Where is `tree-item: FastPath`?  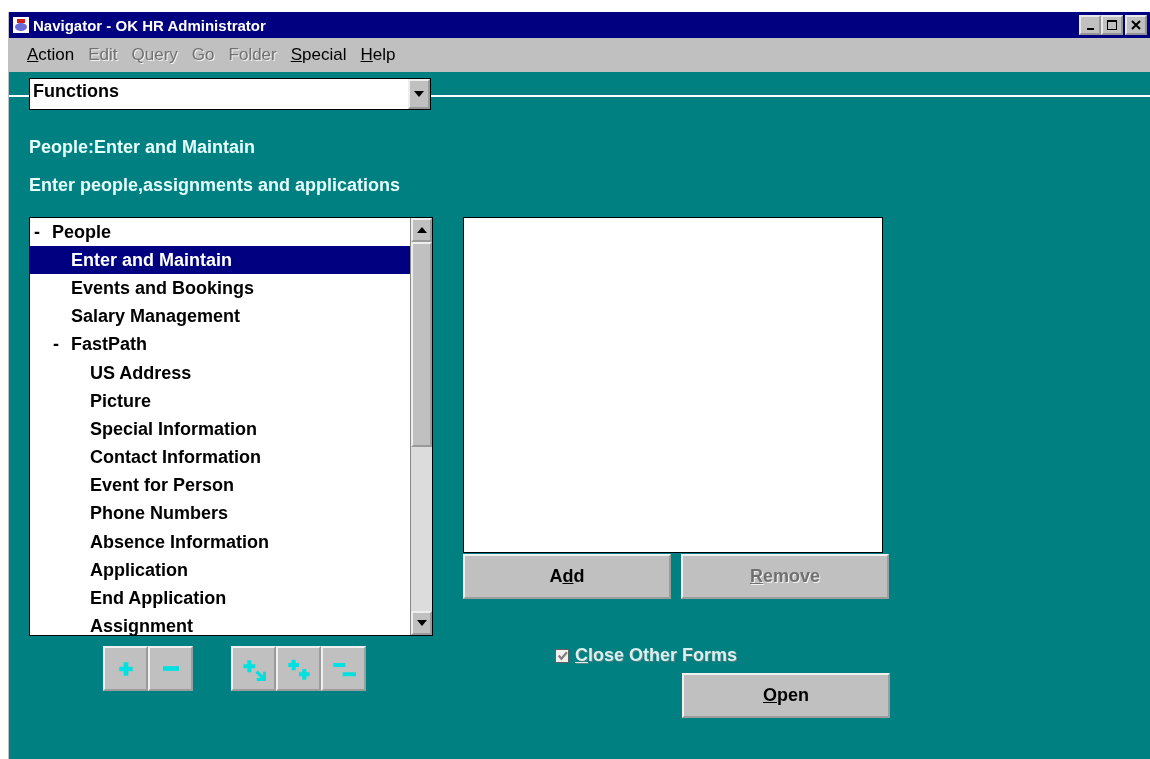
tree-item: FastPath is located at coordinates (109, 345).